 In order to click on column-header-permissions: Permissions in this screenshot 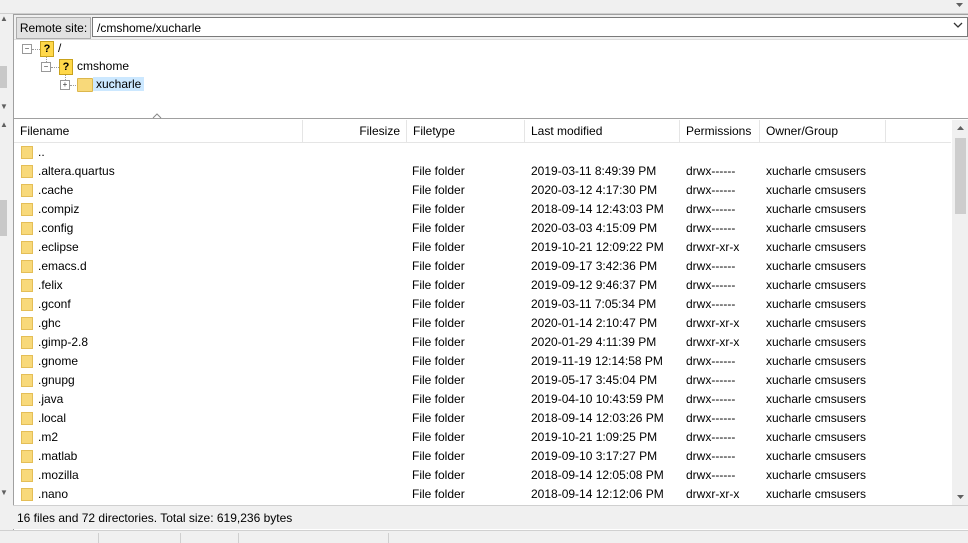, I will do `click(720, 131)`.